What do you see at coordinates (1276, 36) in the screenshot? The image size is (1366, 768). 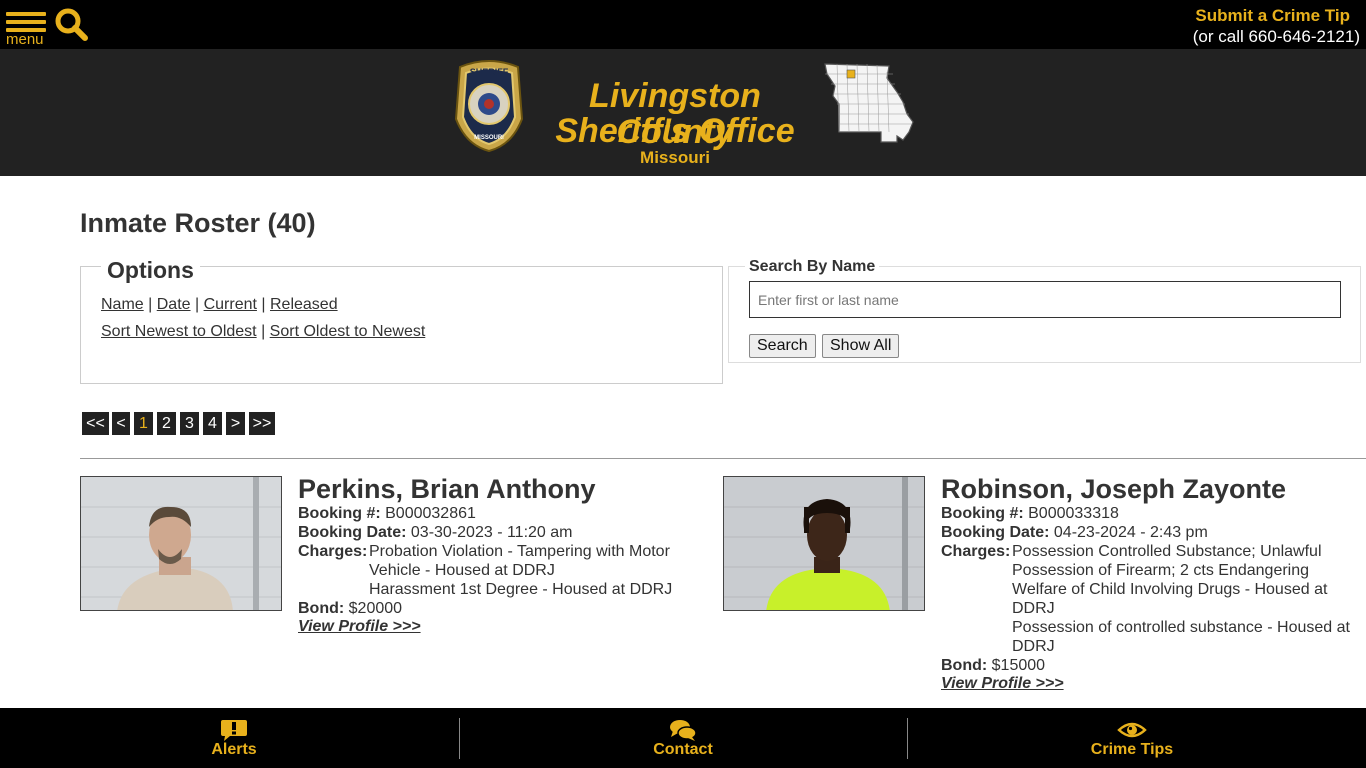 I see `tip-phone-text: (or call 660-646-2121)` at bounding box center [1276, 36].